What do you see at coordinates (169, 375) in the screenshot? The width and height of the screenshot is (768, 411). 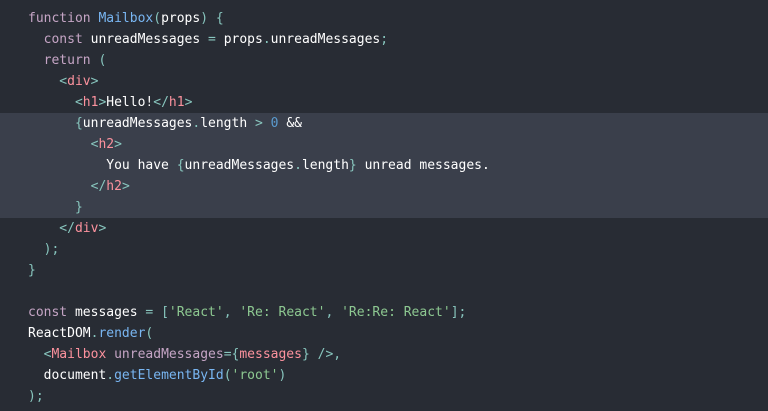 I see `code-token: getElementById` at bounding box center [169, 375].